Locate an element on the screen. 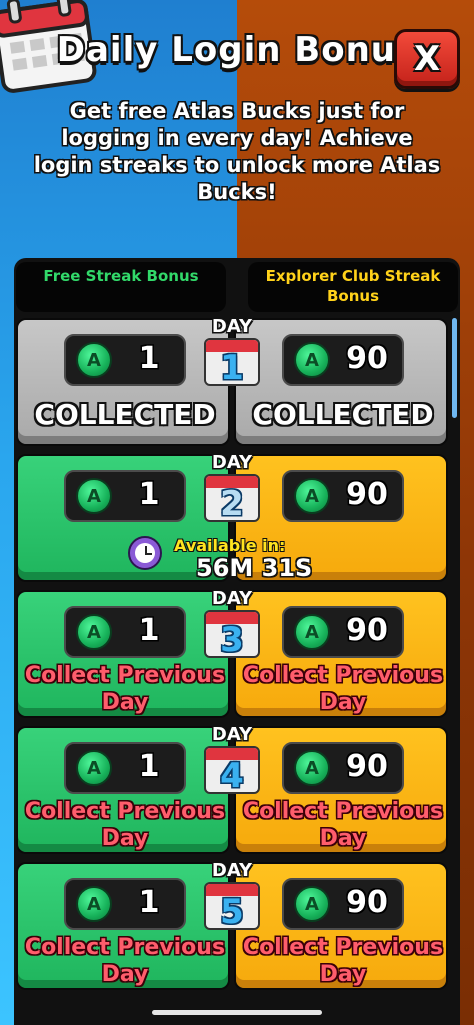  day-calendar-icon: 2 is located at coordinates (232, 498).